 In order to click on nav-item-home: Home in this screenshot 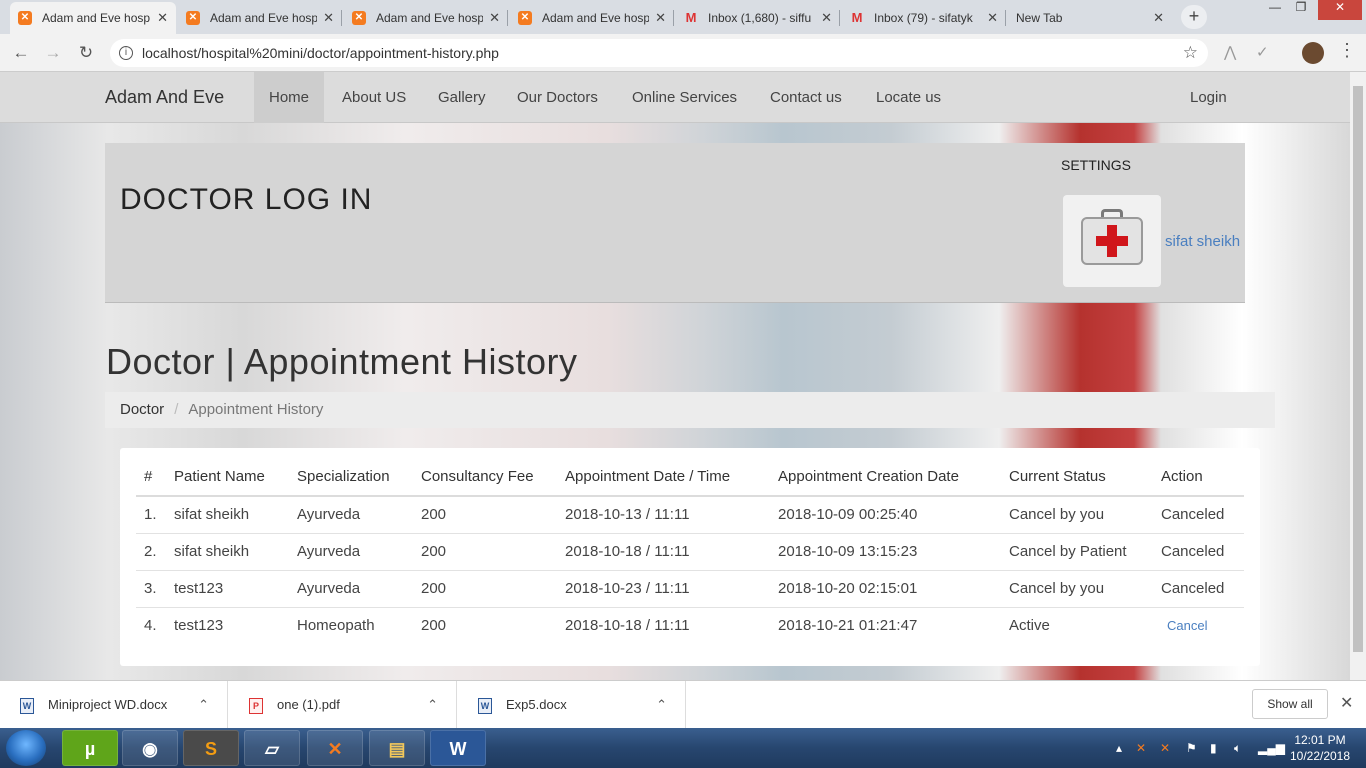, I will do `click(289, 97)`.